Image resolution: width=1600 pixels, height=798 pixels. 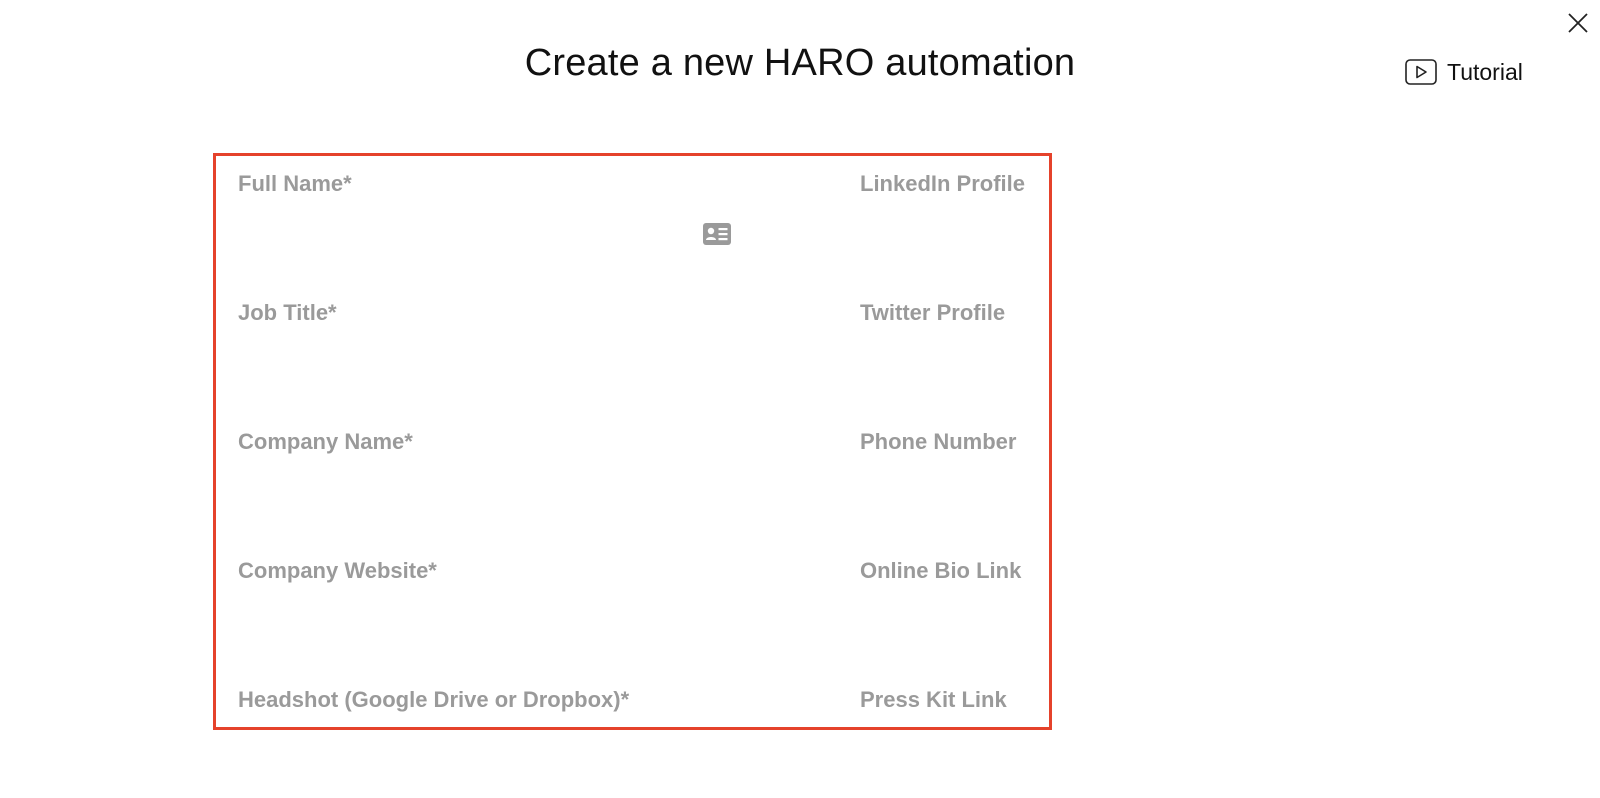 What do you see at coordinates (287, 313) in the screenshot?
I see `job-title-field: Job Title*` at bounding box center [287, 313].